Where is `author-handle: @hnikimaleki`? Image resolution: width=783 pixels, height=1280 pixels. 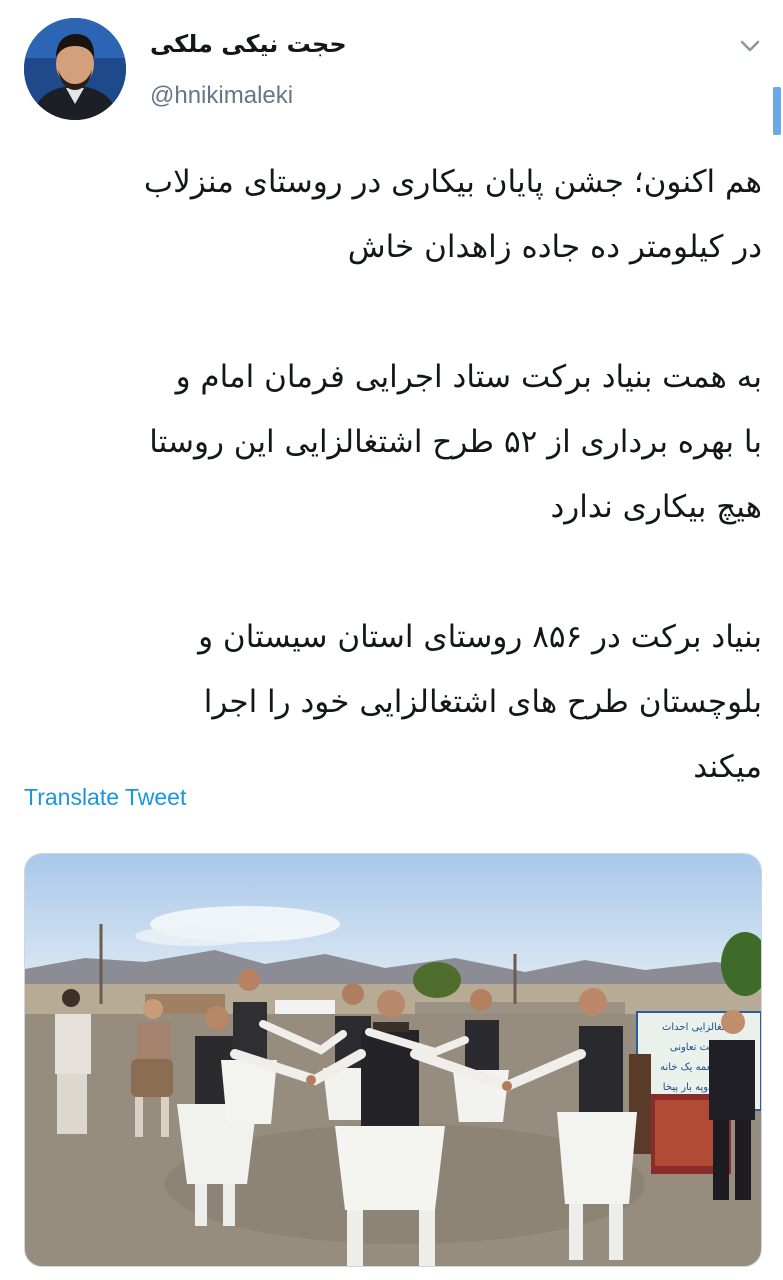
author-handle: @hnikimaleki is located at coordinates (221, 96).